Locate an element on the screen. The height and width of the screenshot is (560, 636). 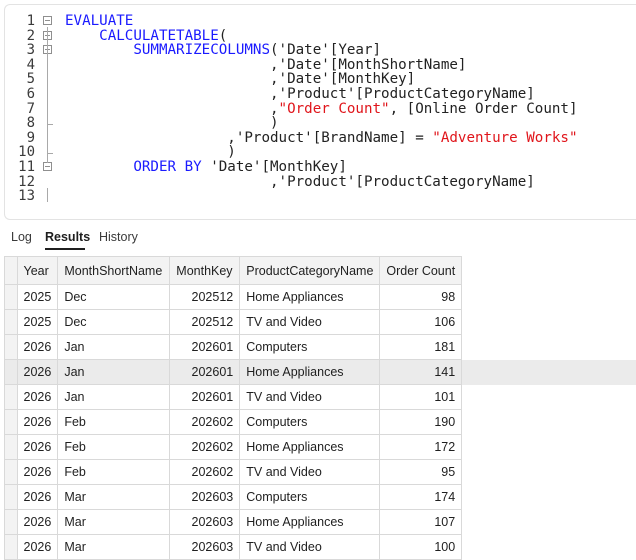
cell-order-count: 100 is located at coordinates (421, 547).